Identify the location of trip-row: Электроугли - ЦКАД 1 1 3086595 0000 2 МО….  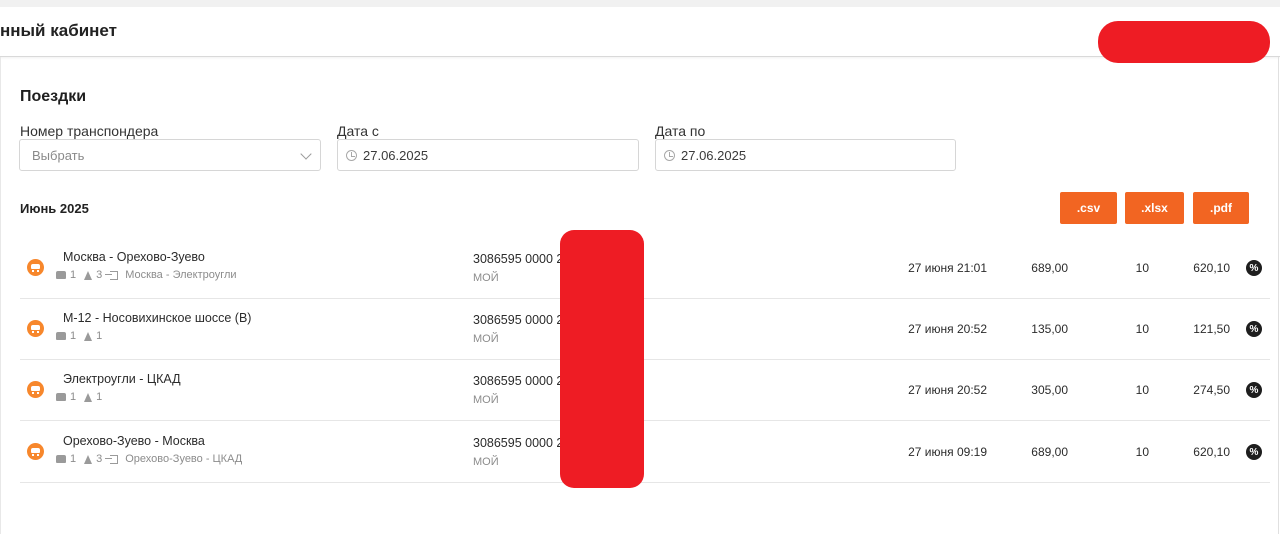
(645, 390).